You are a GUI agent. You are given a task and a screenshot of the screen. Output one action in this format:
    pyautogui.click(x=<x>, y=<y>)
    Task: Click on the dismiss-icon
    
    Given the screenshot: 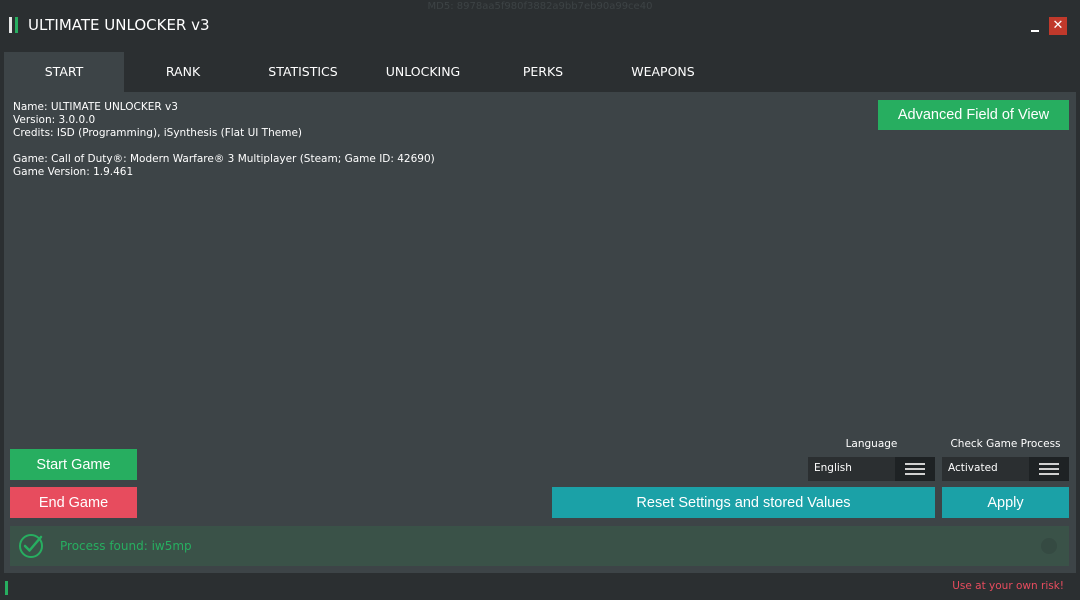 What is the action you would take?
    pyautogui.click(x=1049, y=546)
    